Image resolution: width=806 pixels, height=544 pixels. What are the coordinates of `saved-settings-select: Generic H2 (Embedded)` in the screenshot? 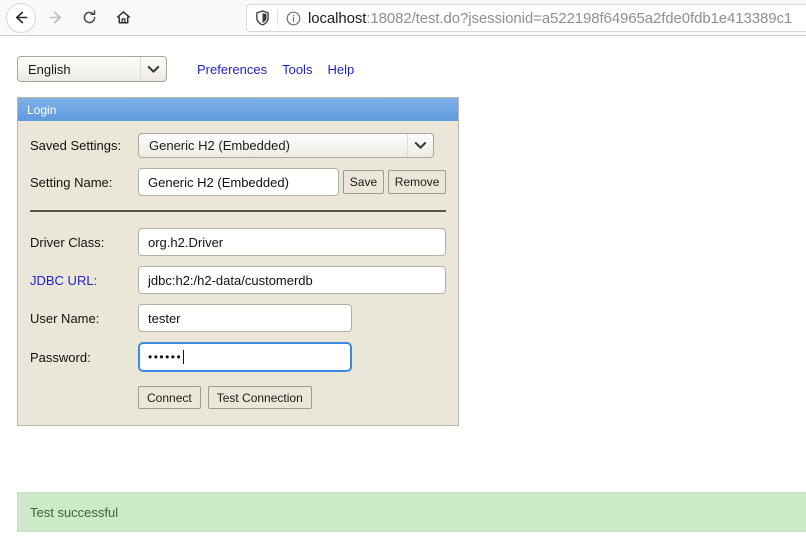 It's located at (286, 145).